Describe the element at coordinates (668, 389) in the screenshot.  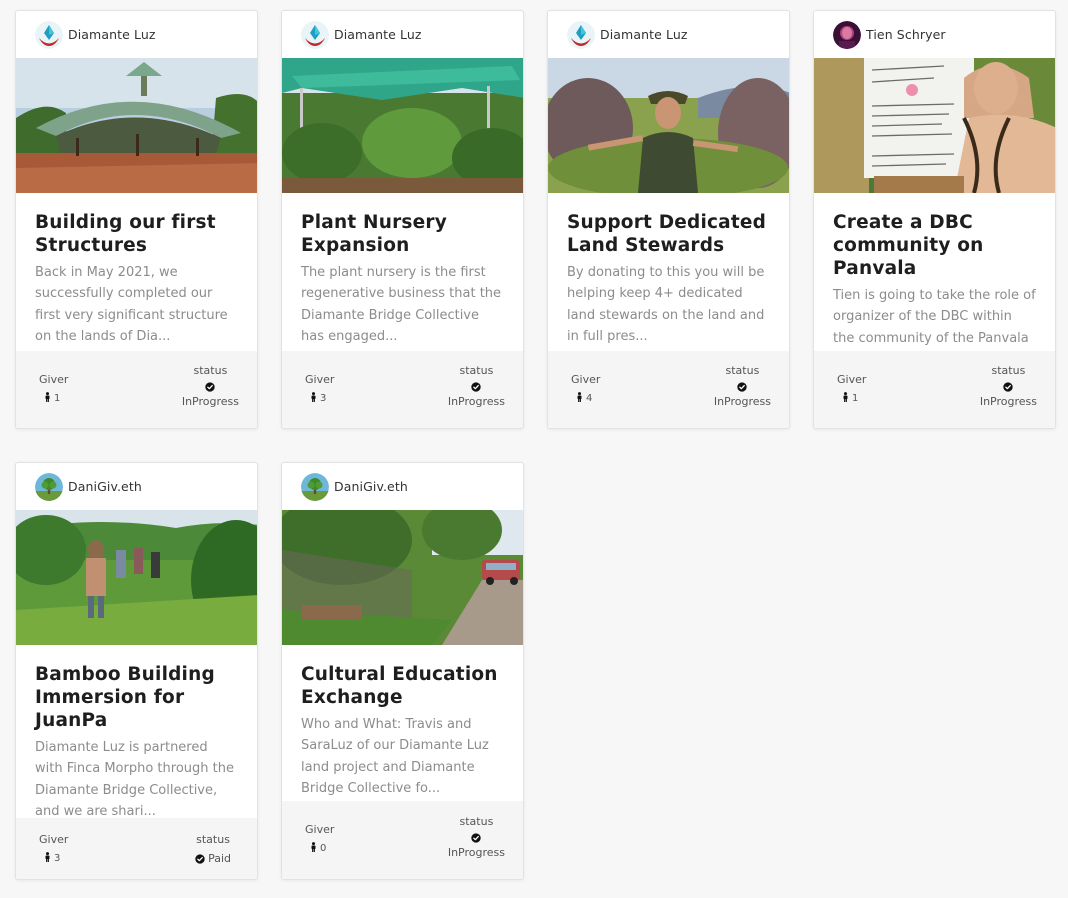
I see `card-footer: Giver 4 status InProgress` at that location.